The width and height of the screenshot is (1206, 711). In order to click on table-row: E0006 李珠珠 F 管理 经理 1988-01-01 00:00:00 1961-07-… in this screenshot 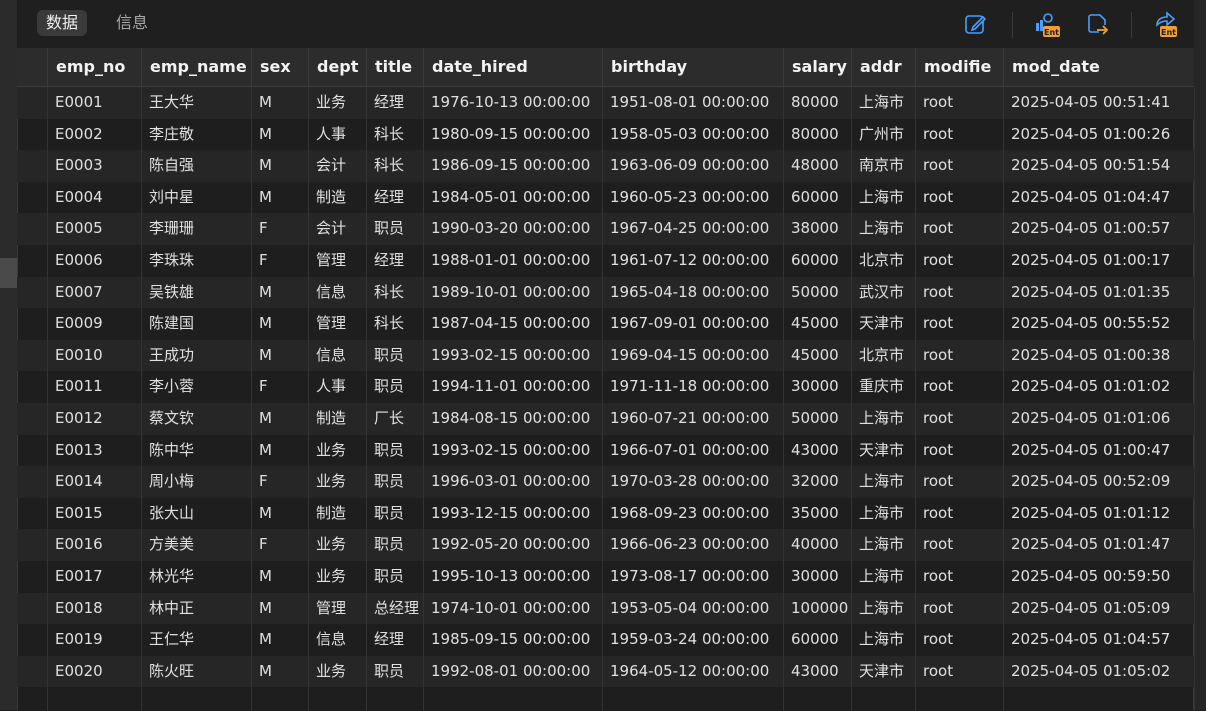, I will do `click(605, 261)`.